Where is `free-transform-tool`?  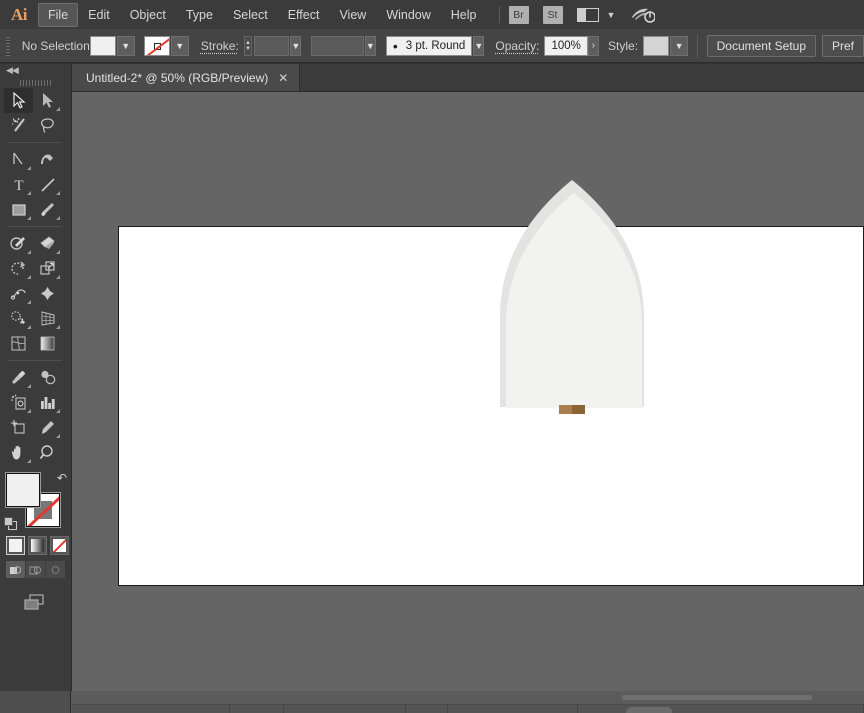
free-transform-tool is located at coordinates (47, 293).